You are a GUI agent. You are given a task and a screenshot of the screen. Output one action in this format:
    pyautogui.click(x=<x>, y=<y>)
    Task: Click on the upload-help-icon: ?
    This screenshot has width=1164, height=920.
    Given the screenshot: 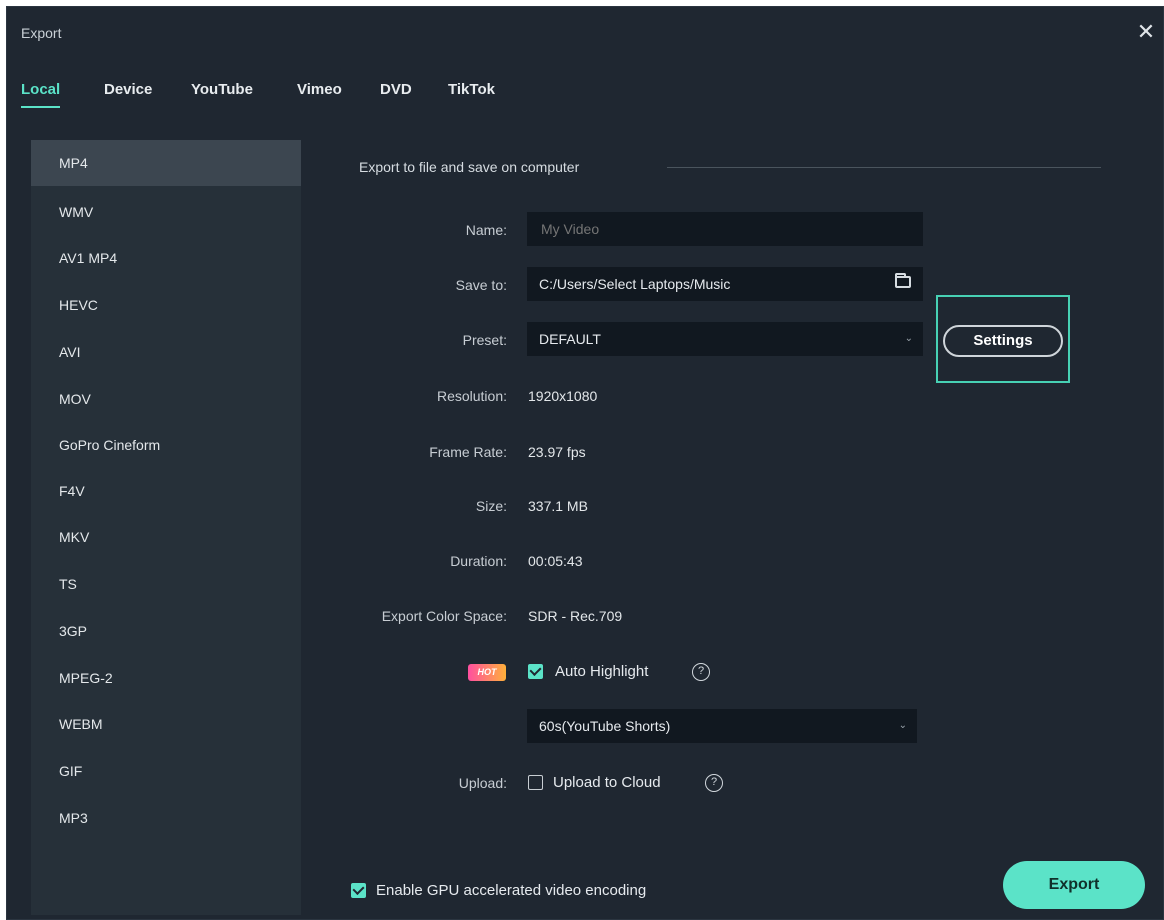 What is the action you would take?
    pyautogui.click(x=714, y=783)
    